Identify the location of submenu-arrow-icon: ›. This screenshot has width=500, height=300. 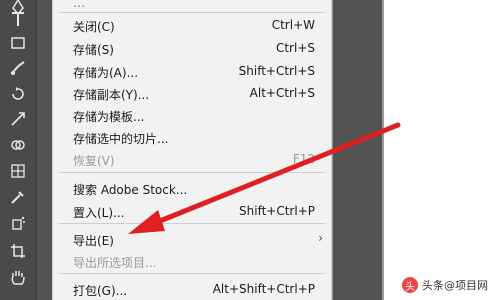
(320, 238).